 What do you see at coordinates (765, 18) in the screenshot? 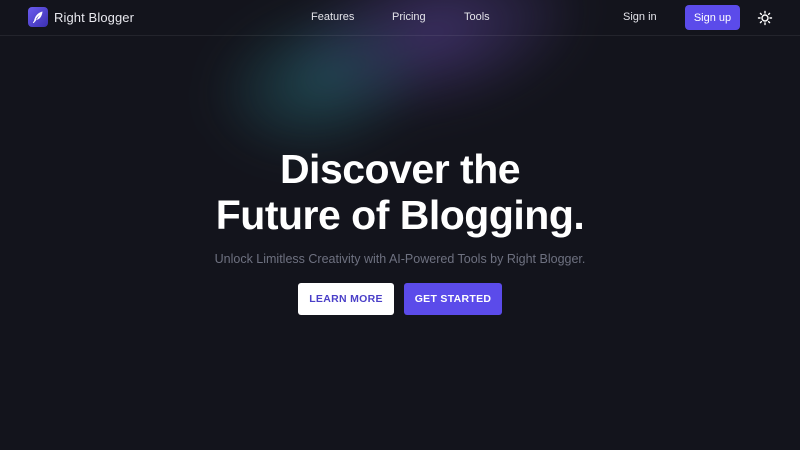
I see `sun-icon` at bounding box center [765, 18].